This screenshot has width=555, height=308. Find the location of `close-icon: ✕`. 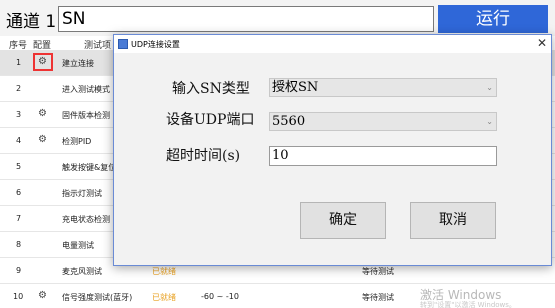

close-icon: ✕ is located at coordinates (542, 43).